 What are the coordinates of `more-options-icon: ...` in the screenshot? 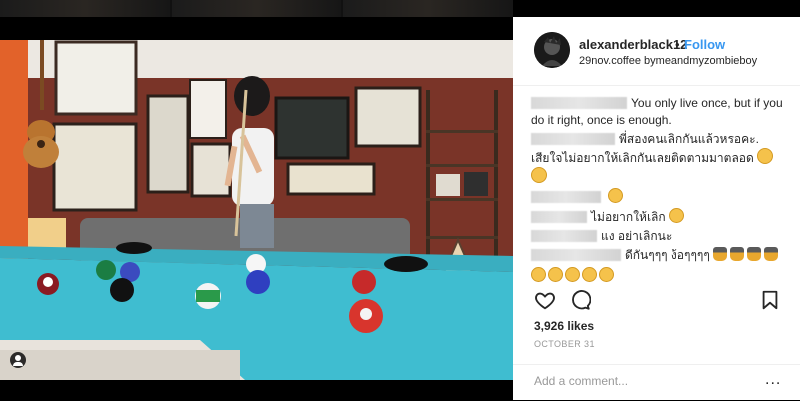 It's located at (773, 380).